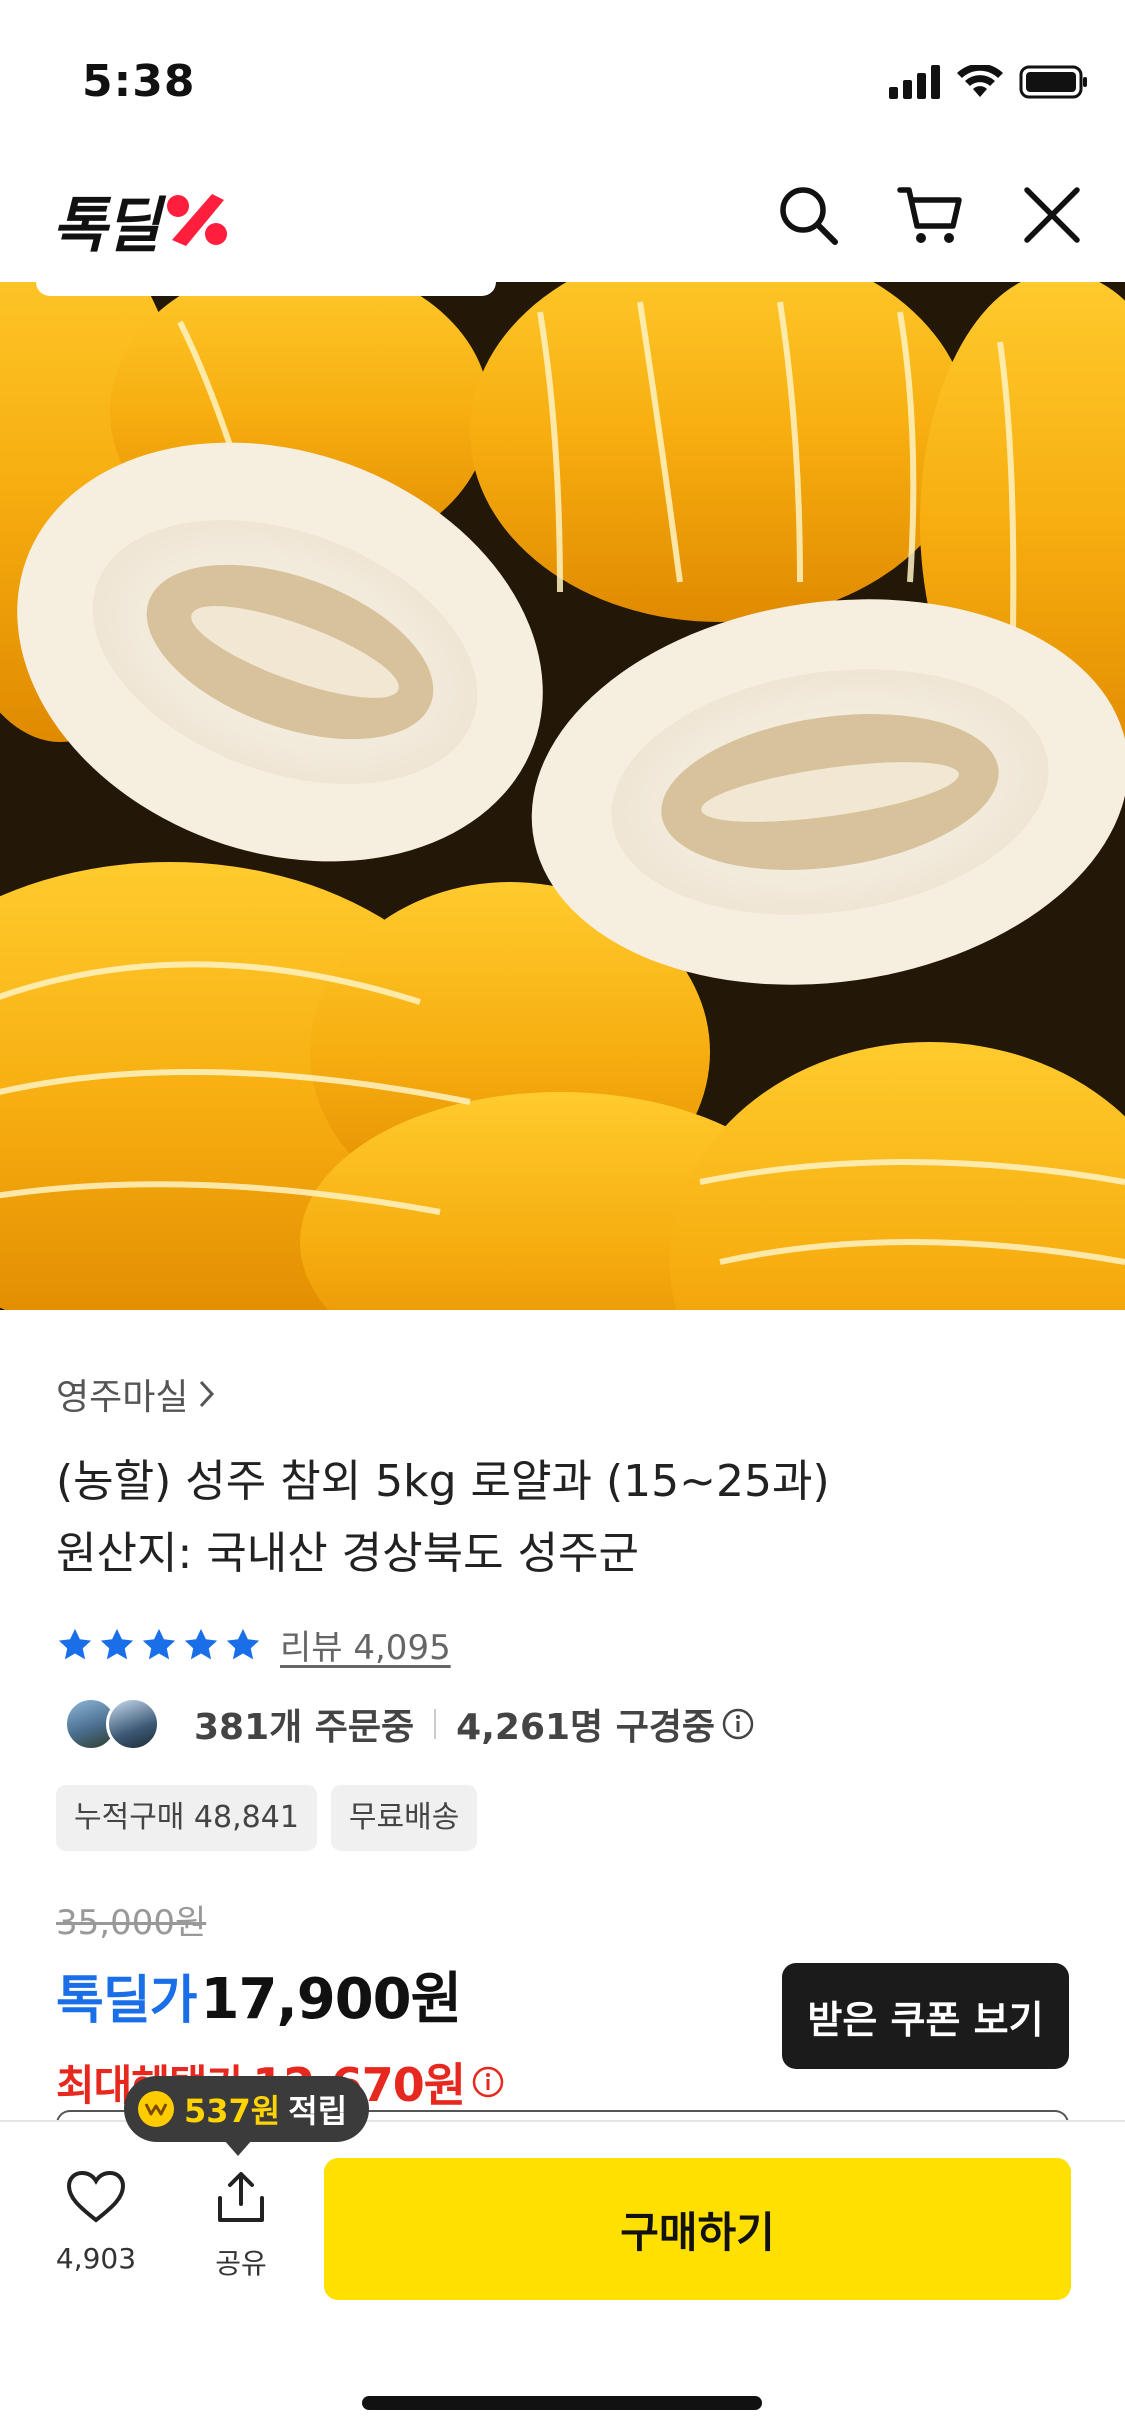  Describe the element at coordinates (562, 1818) in the screenshot. I see `badges: 누적구매 48,841 무료배송` at that location.